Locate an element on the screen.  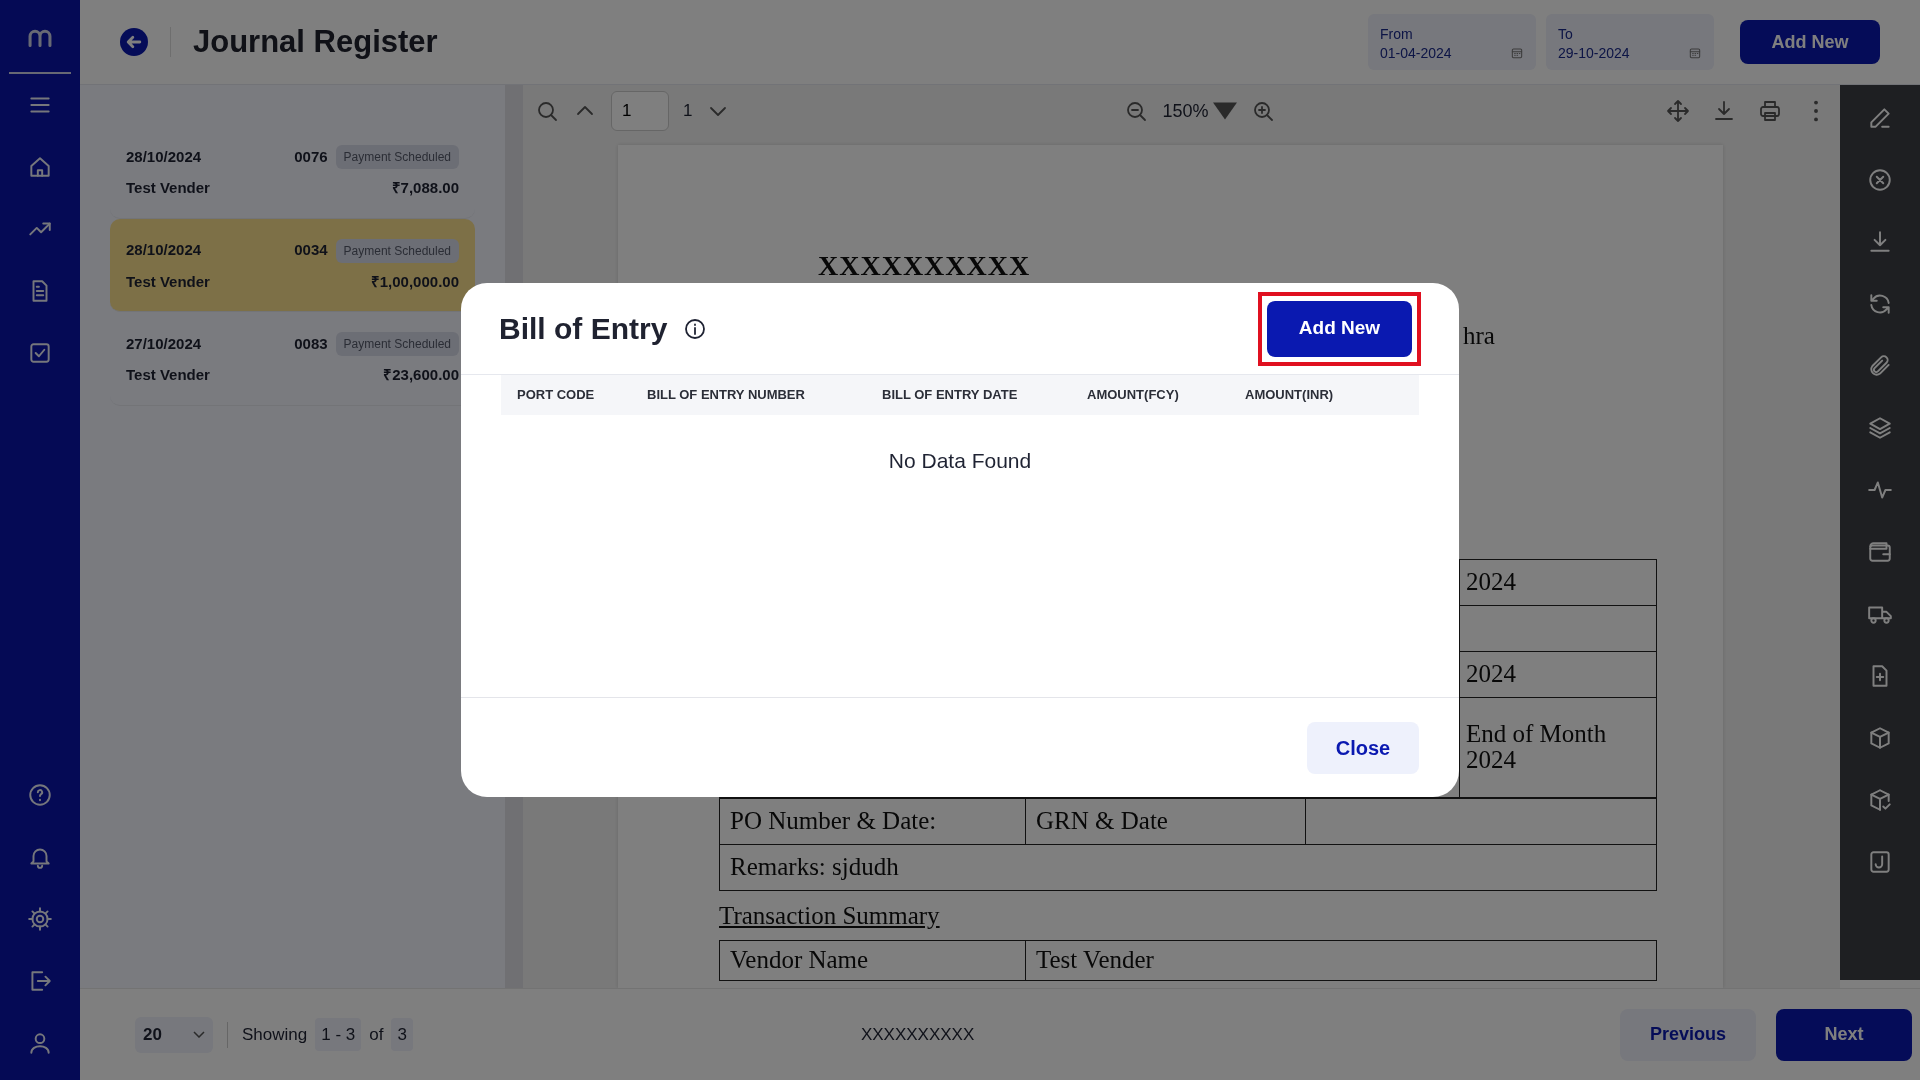
refresh-button is located at coordinates (1880, 304).